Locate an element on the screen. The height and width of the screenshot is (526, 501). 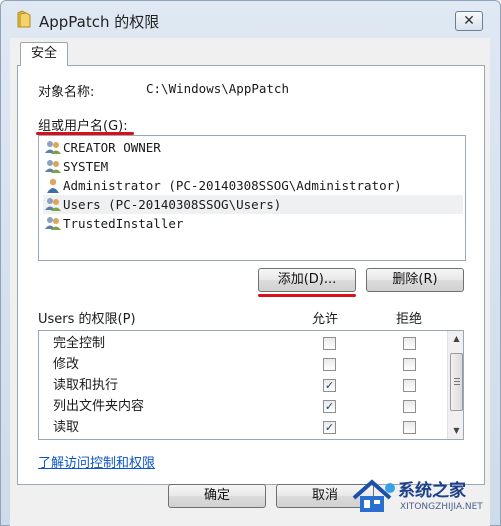
allow-column-header: 允许 is located at coordinates (325, 319).